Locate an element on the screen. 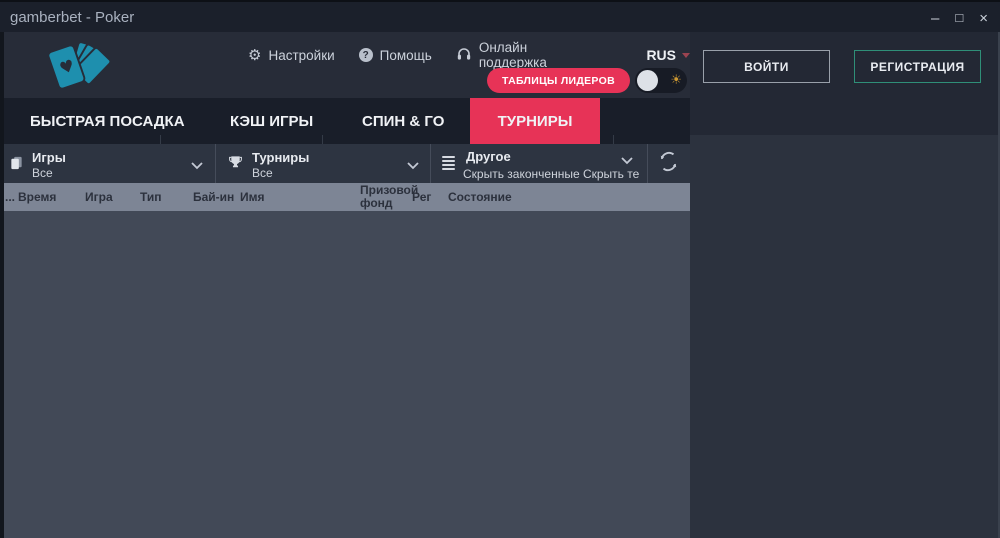  refresh-button is located at coordinates (668, 163).